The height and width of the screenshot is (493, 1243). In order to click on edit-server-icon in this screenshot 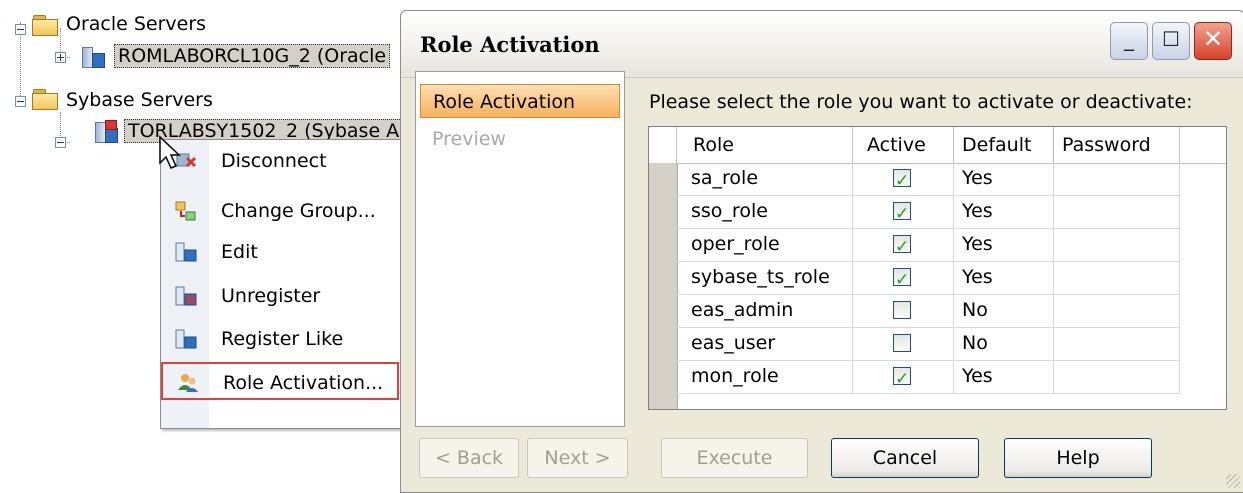, I will do `click(186, 252)`.